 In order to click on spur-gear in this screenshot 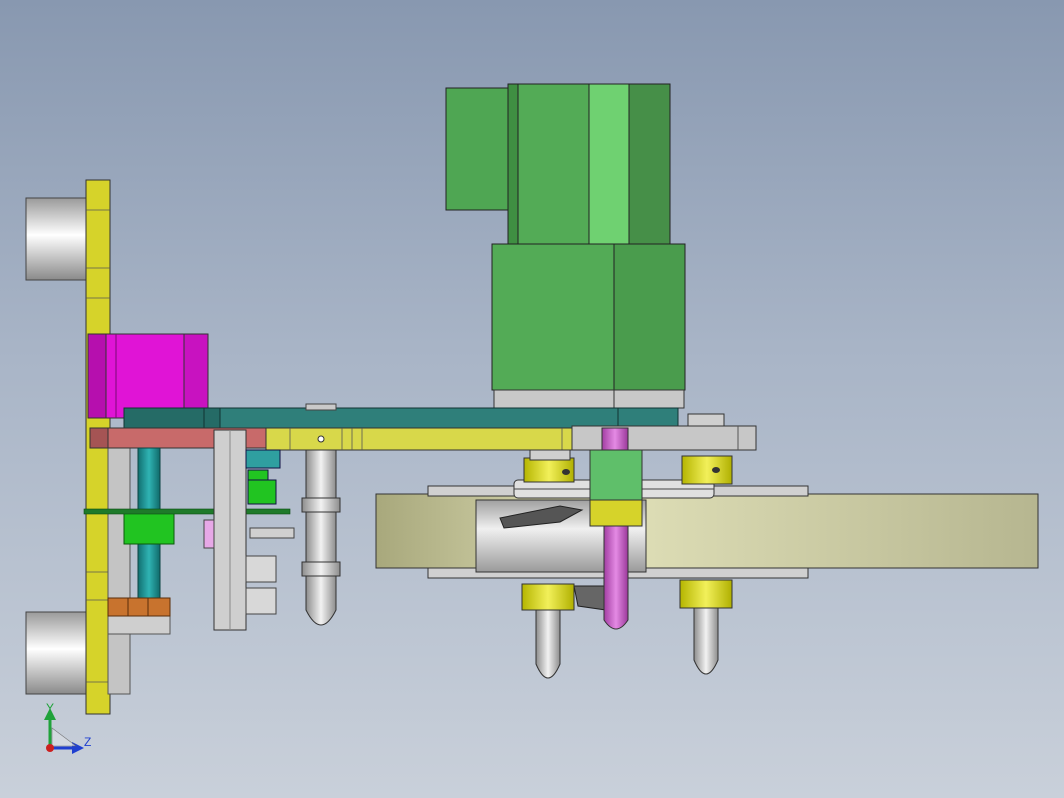, I will do `click(149, 528)`.